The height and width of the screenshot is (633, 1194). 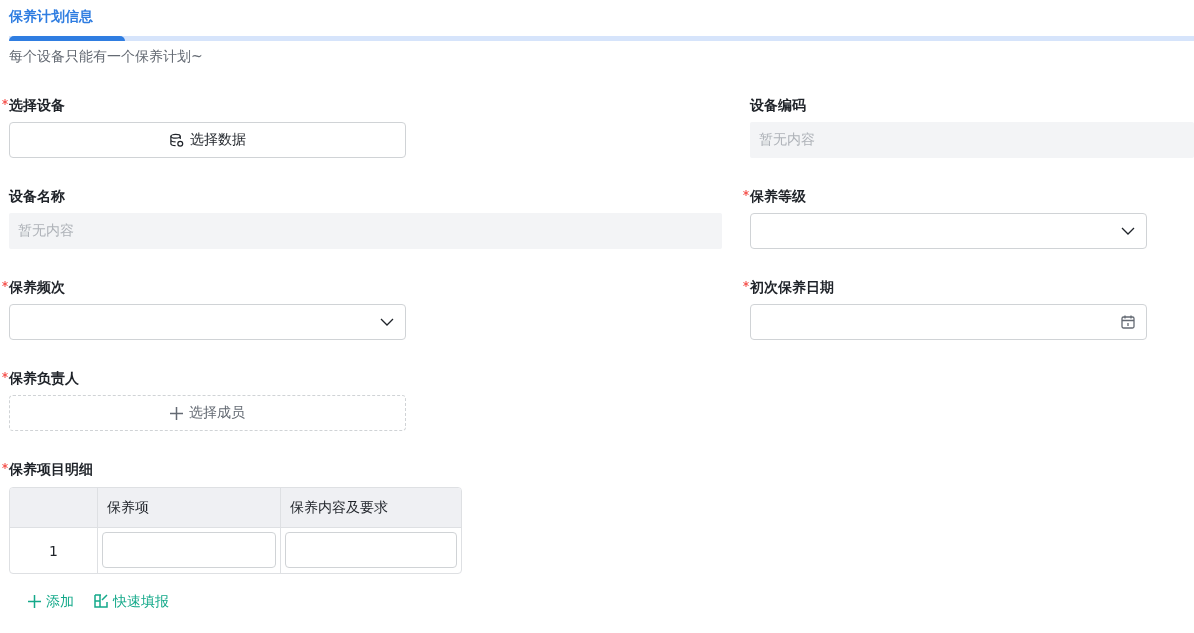 I want to click on field-label: 保养等级, so click(x=774, y=196).